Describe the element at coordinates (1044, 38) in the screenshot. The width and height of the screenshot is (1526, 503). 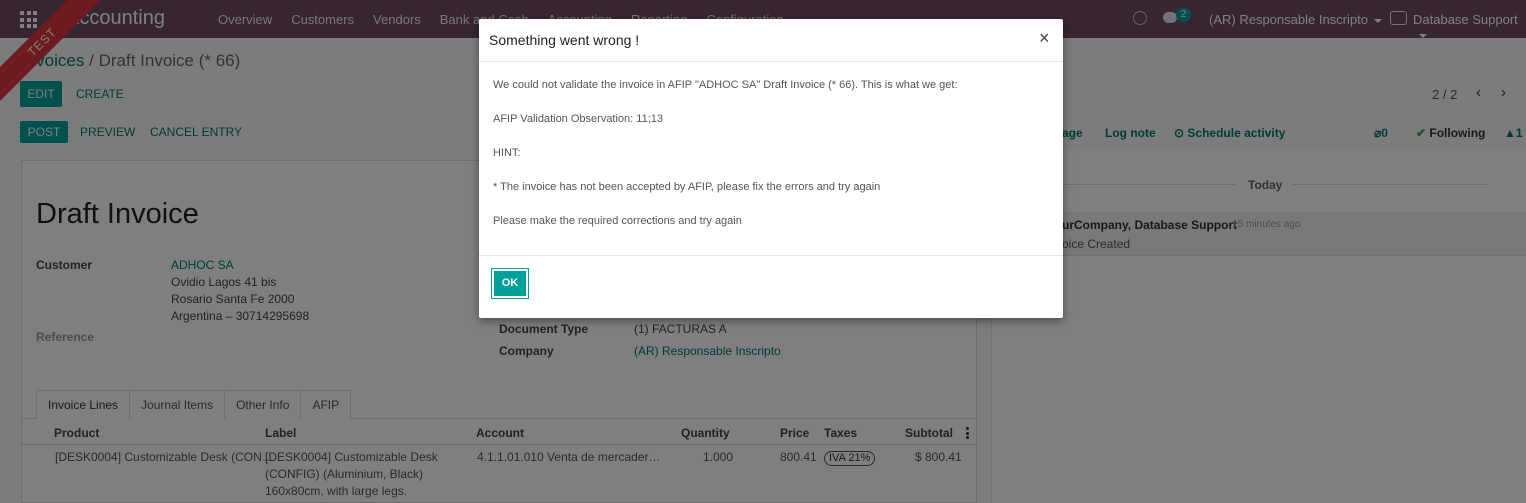
I see `close-icon: ×` at that location.